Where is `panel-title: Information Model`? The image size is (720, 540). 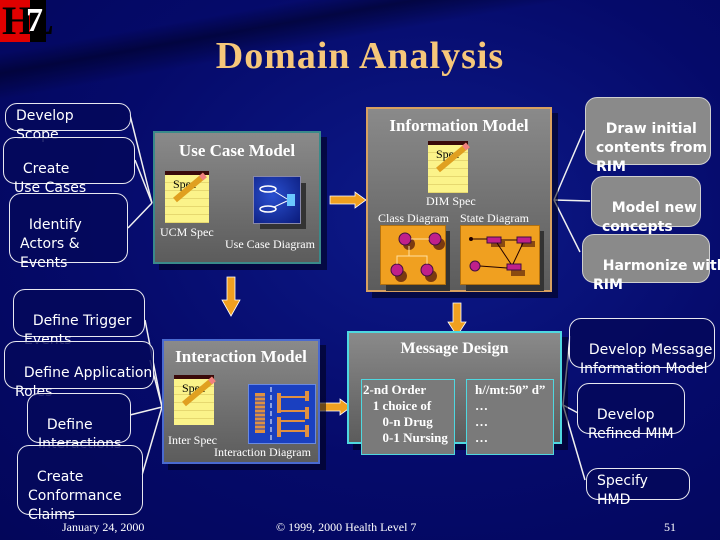
panel-title: Information Model is located at coordinates (459, 125).